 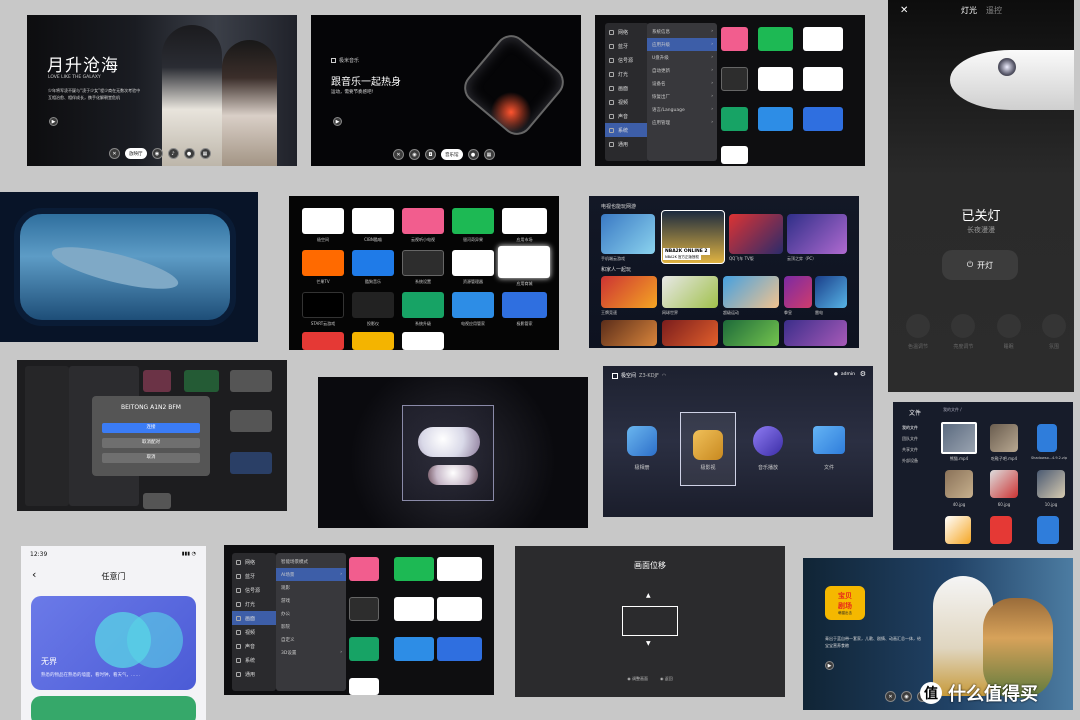 What do you see at coordinates (136, 153) in the screenshot?
I see `cinema-pill: 放映厅` at bounding box center [136, 153].